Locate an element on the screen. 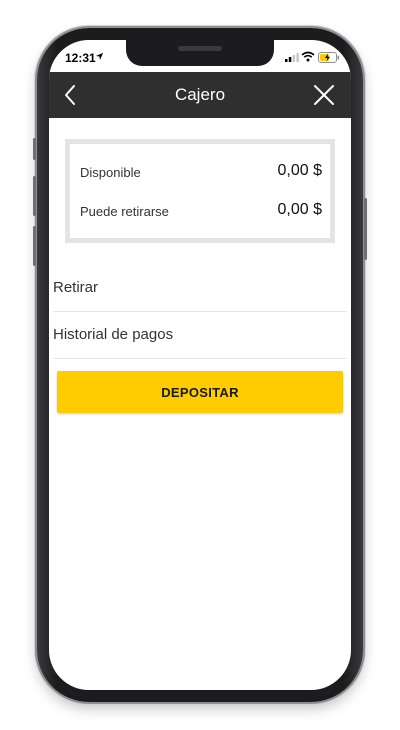 The height and width of the screenshot is (730, 400). balance-label: Disponible is located at coordinates (110, 172).